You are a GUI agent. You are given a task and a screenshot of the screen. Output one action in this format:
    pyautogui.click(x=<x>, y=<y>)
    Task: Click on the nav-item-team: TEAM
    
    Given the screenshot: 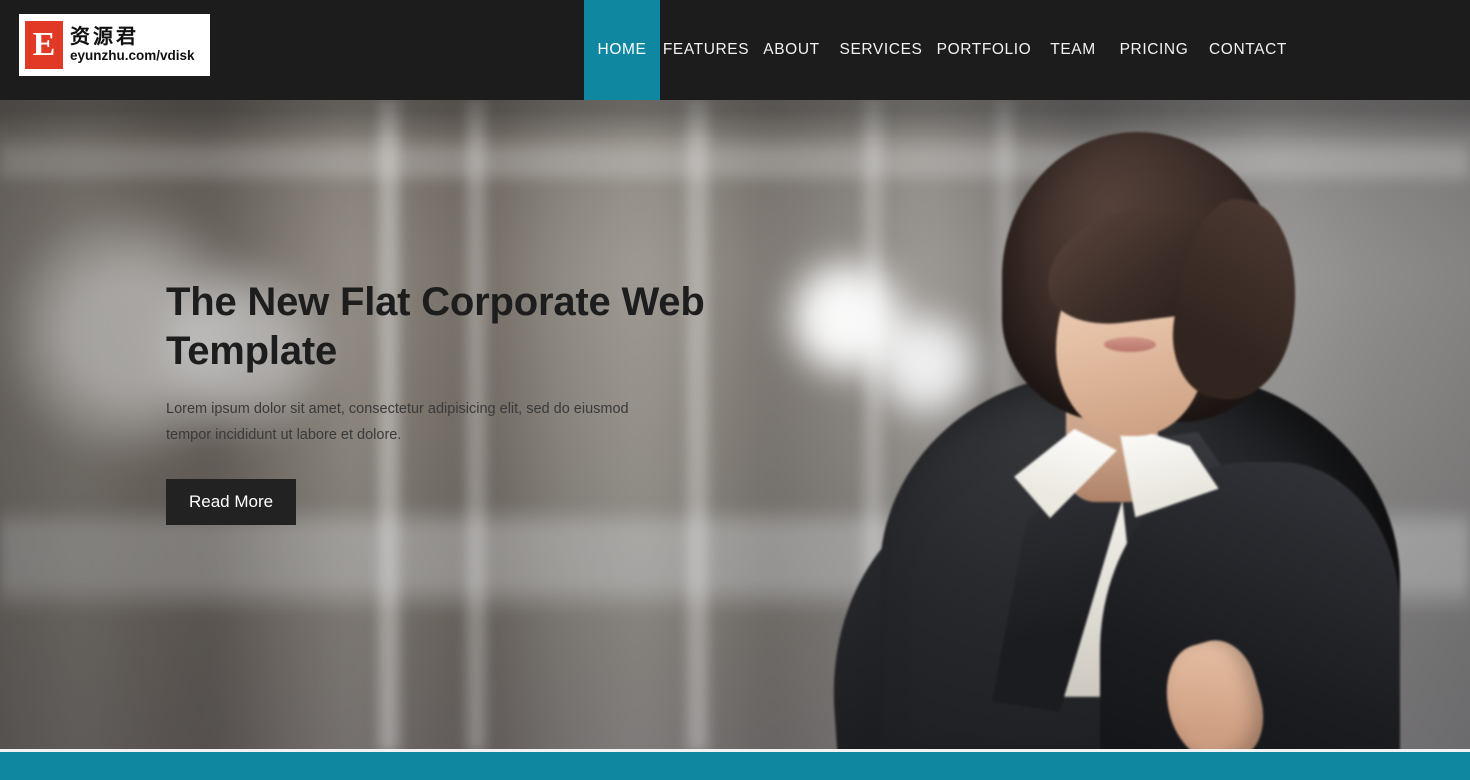 What is the action you would take?
    pyautogui.click(x=1073, y=50)
    